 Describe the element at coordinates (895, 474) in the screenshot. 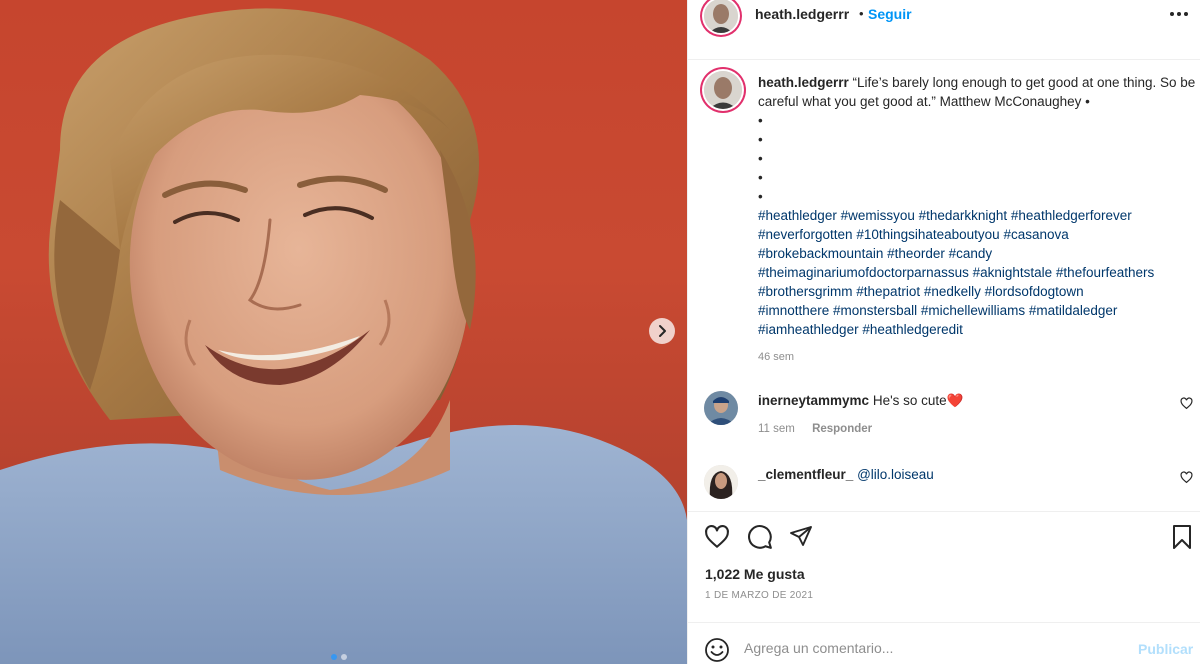

I see `comment-mention: @lilo.loiseau` at that location.